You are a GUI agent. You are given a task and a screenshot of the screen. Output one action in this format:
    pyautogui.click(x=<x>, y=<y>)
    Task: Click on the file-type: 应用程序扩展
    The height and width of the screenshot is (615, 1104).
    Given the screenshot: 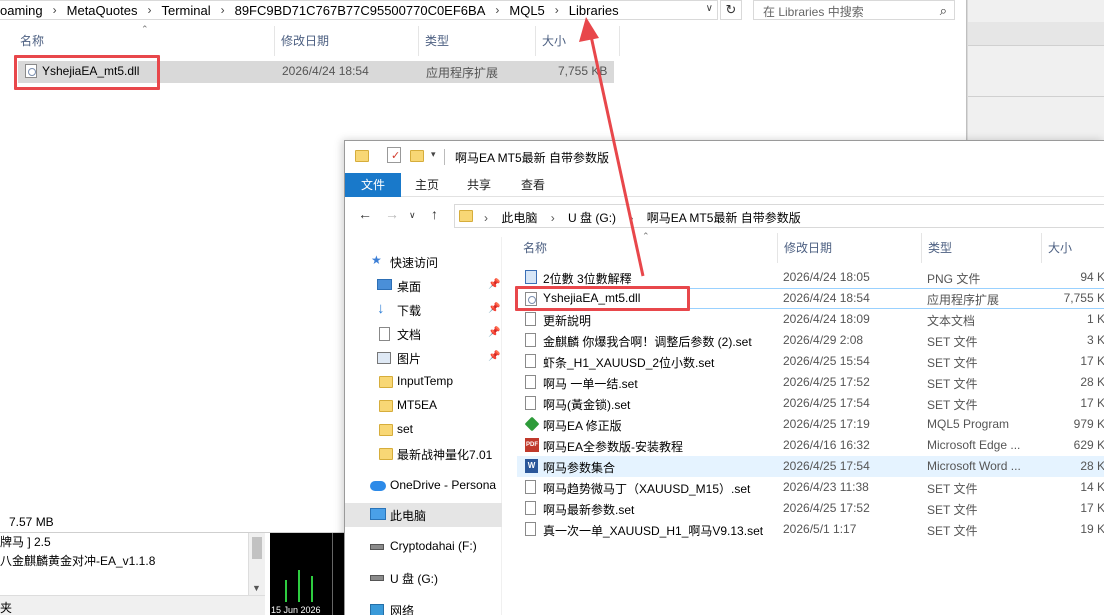 What is the action you would take?
    pyautogui.click(x=963, y=300)
    